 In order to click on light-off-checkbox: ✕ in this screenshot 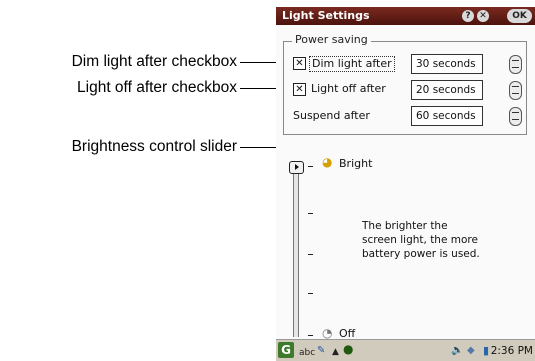, I will do `click(299, 89)`.